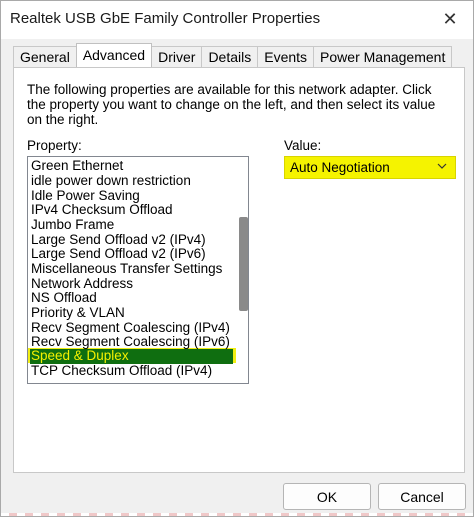 The image size is (474, 517). I want to click on list-item: NS Offload, so click(131, 298).